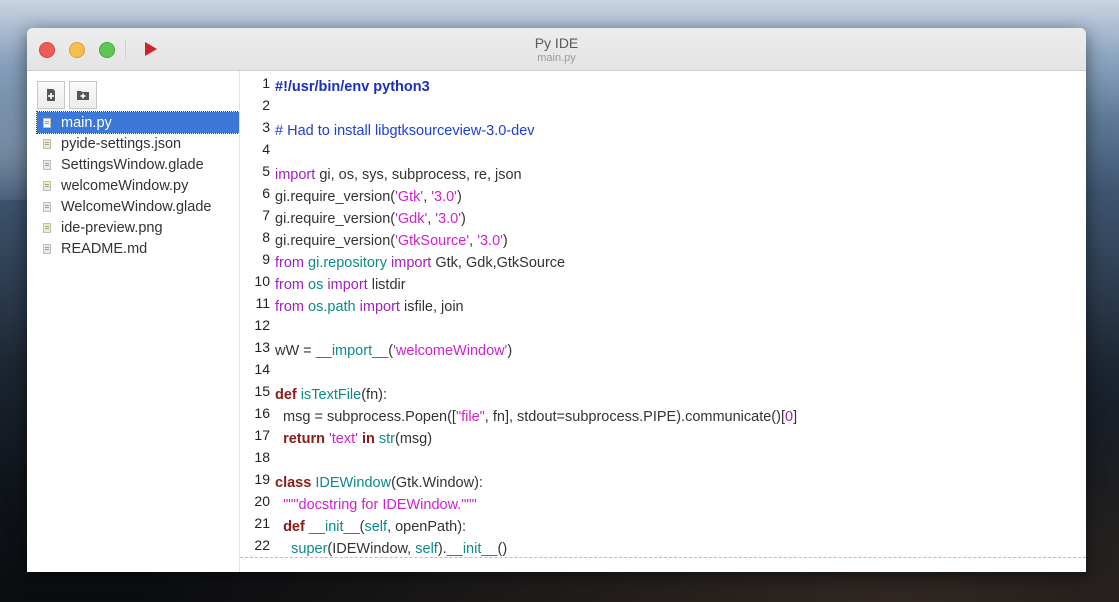  What do you see at coordinates (266, 193) in the screenshot?
I see `line-number: 6` at bounding box center [266, 193].